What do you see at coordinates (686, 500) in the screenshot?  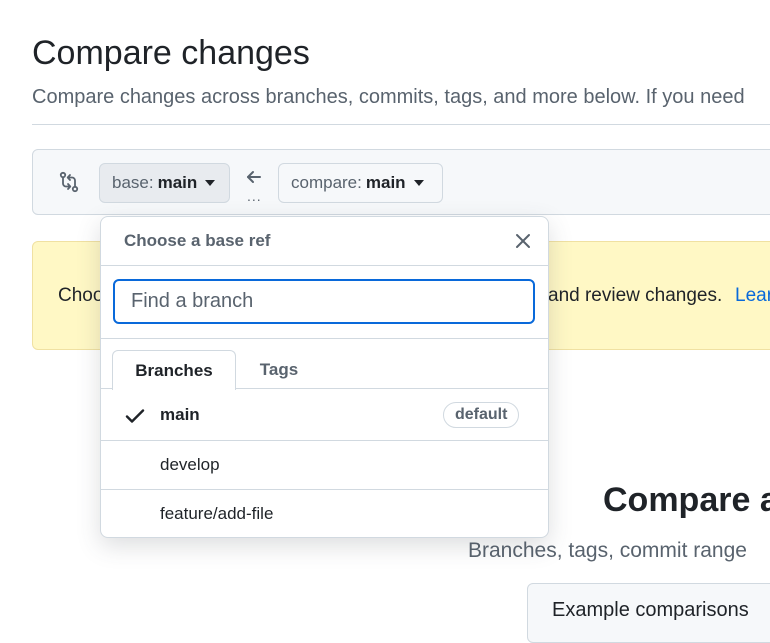 I see `blank-state-title: Compare a` at bounding box center [686, 500].